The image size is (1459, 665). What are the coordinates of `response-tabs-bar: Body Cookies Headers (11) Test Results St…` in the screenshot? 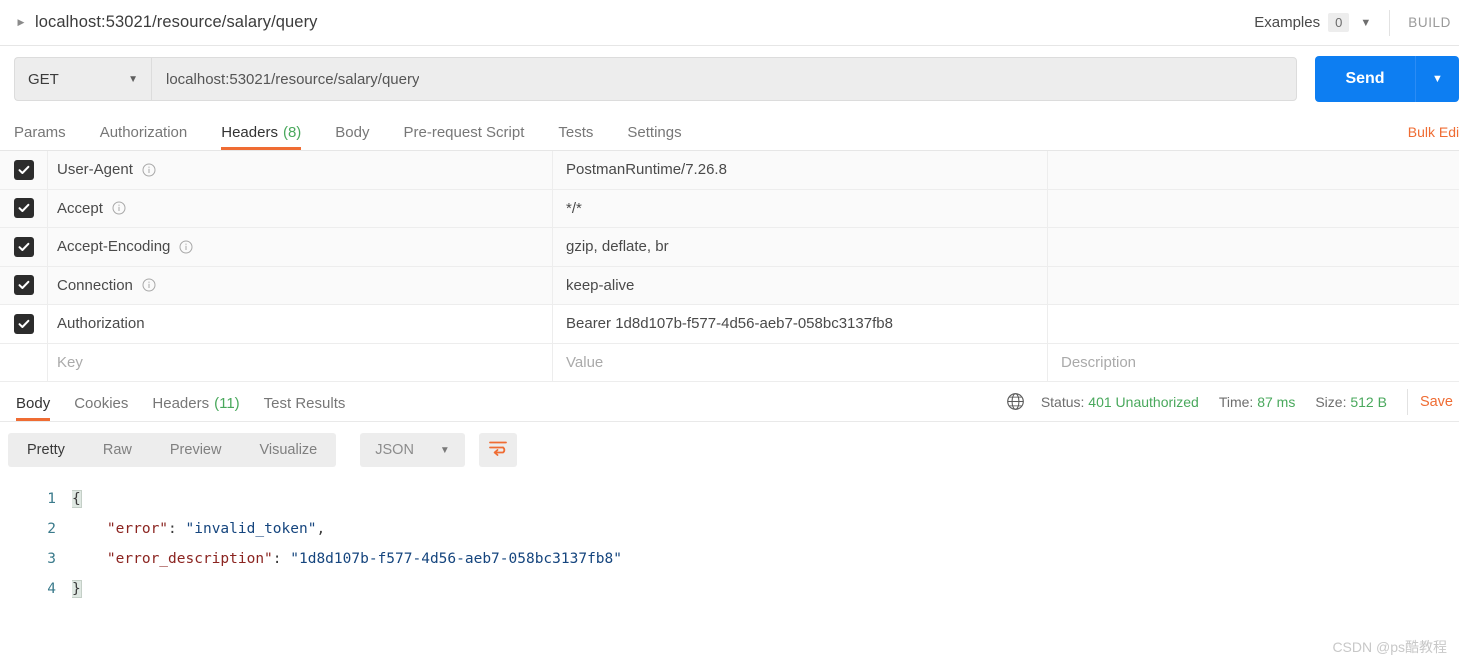 It's located at (729, 402).